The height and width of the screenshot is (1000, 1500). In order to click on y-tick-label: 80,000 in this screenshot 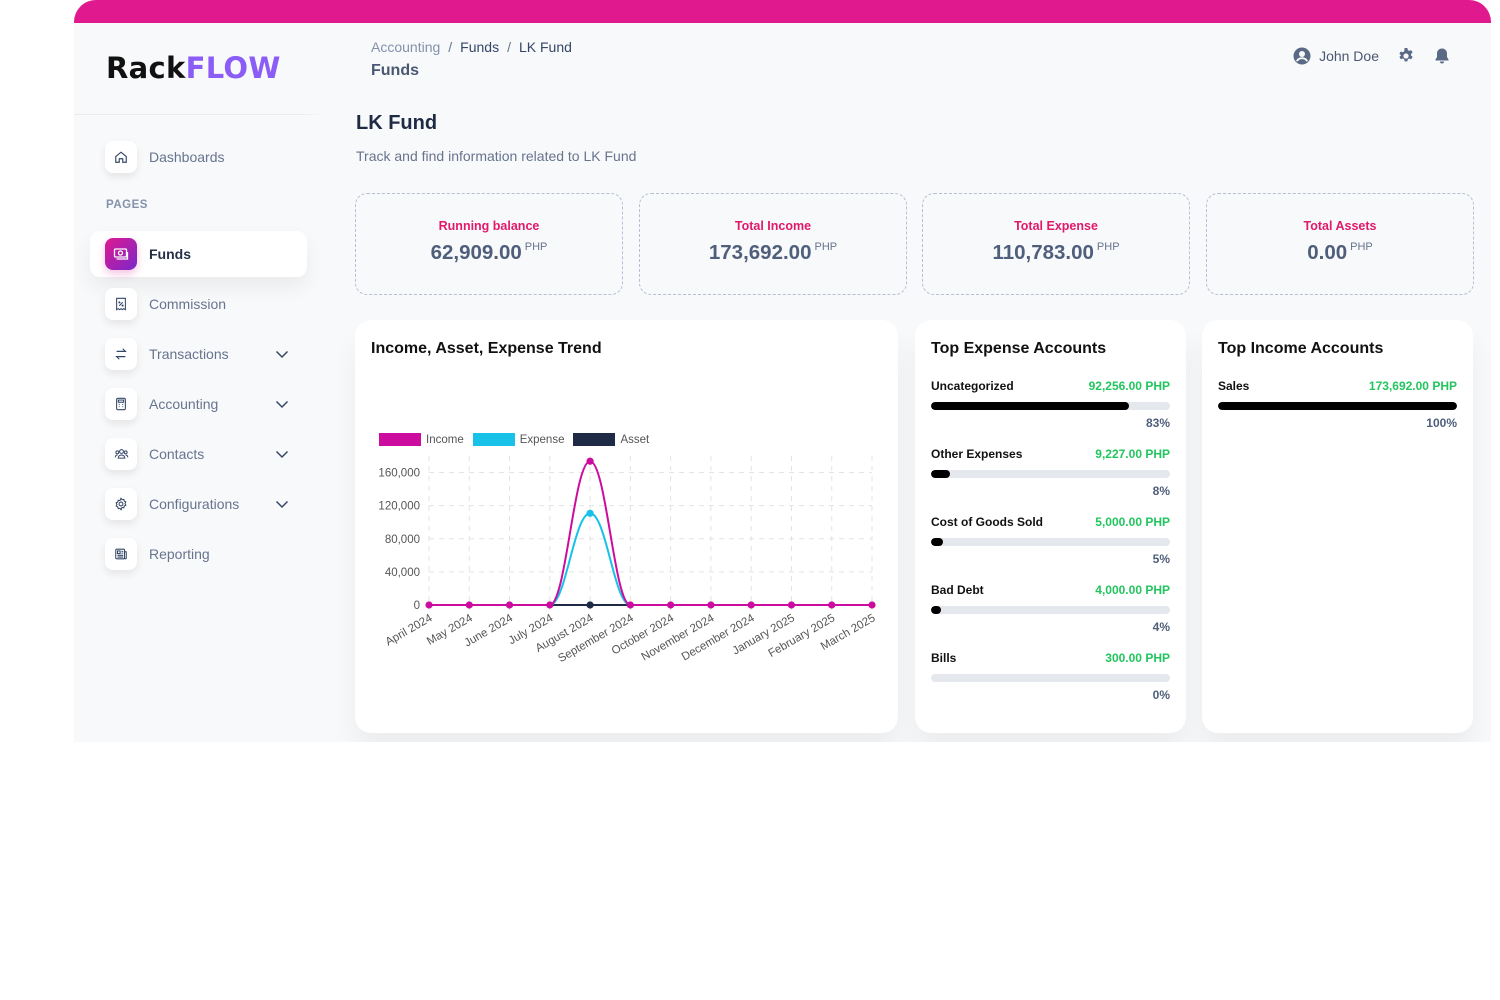, I will do `click(402, 540)`.